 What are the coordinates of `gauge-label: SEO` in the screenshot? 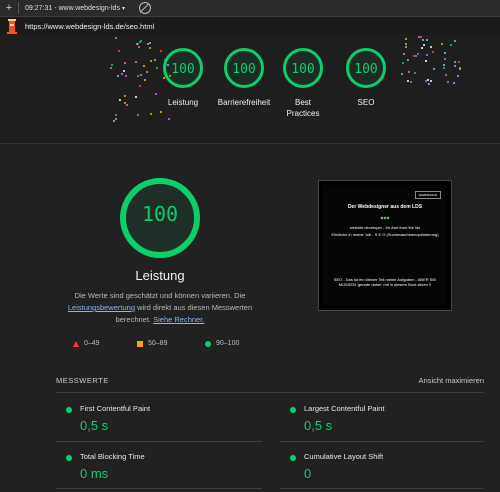 It's located at (366, 102).